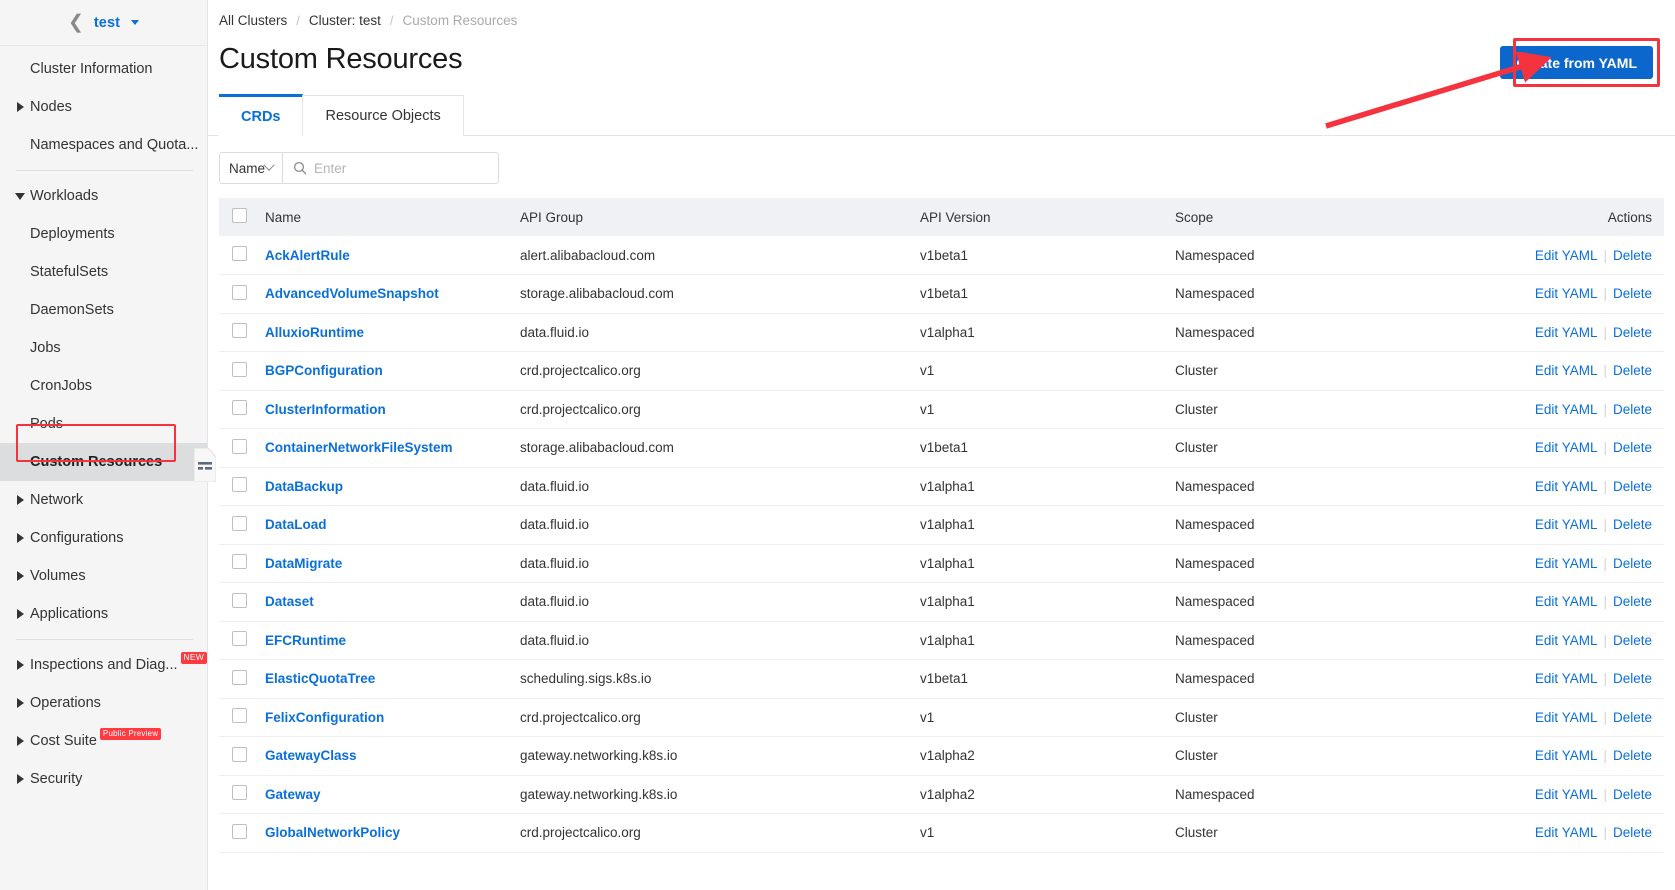 Image resolution: width=1675 pixels, height=890 pixels. What do you see at coordinates (325, 409) in the screenshot?
I see `crd-name-link: ClusterInformation` at bounding box center [325, 409].